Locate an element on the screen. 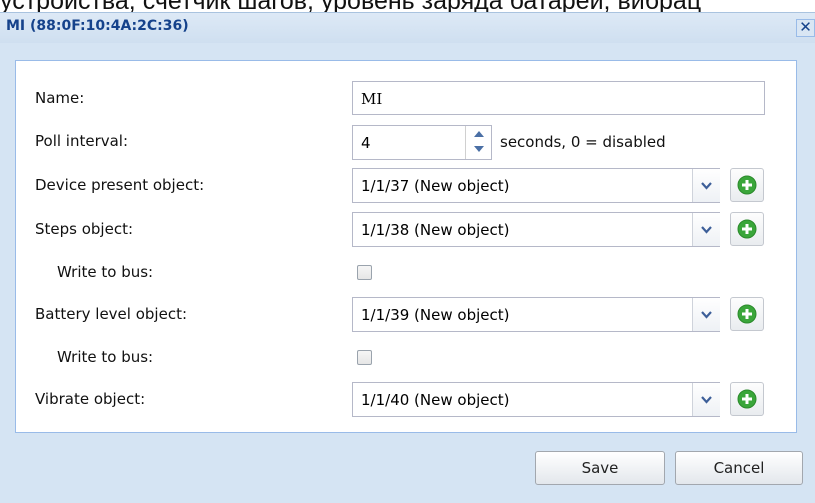 The image size is (815, 503). spinner-arrows is located at coordinates (478, 142).